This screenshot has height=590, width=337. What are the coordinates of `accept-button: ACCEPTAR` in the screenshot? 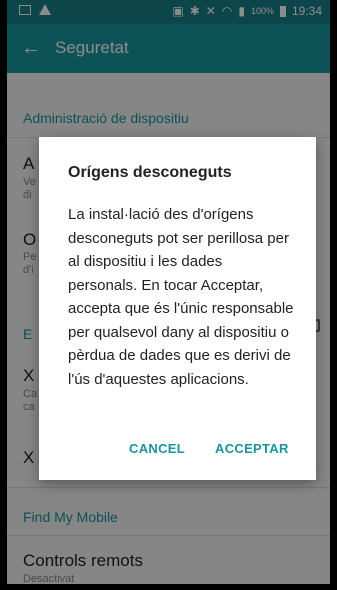 It's located at (252, 448).